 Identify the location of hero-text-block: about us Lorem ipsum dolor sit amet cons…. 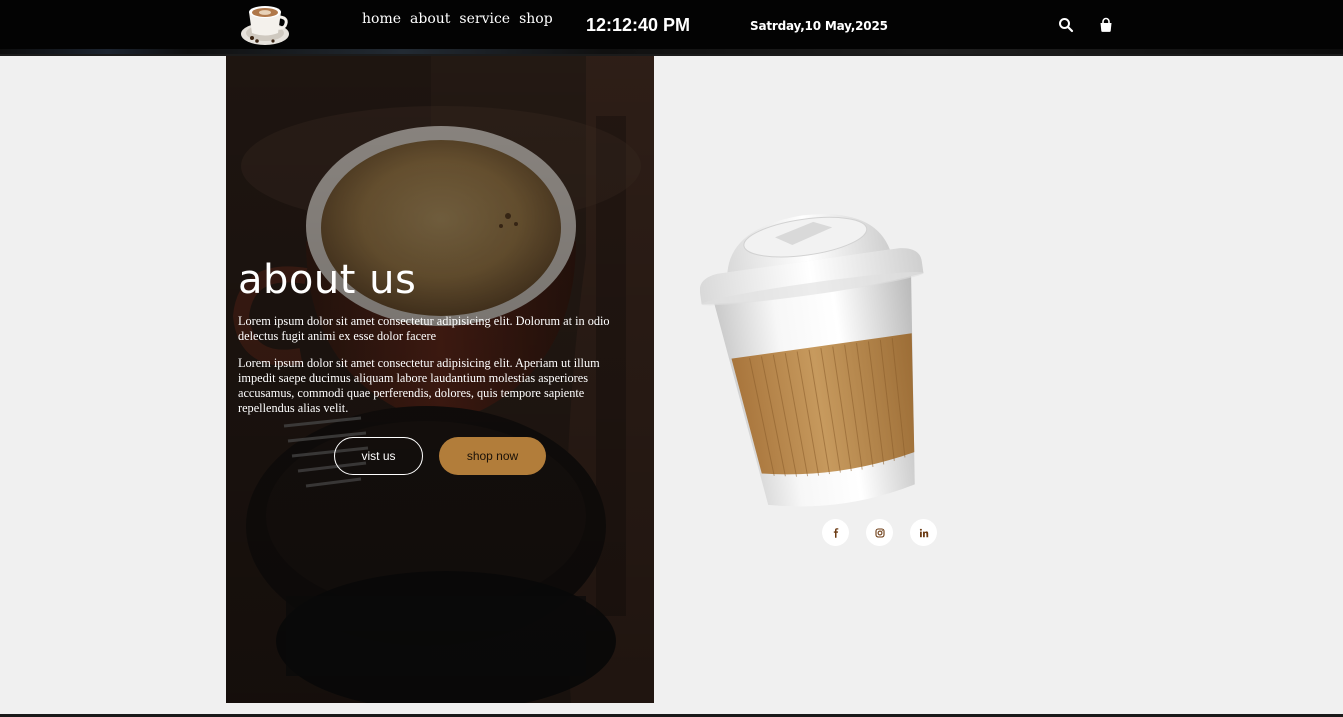
(438, 336).